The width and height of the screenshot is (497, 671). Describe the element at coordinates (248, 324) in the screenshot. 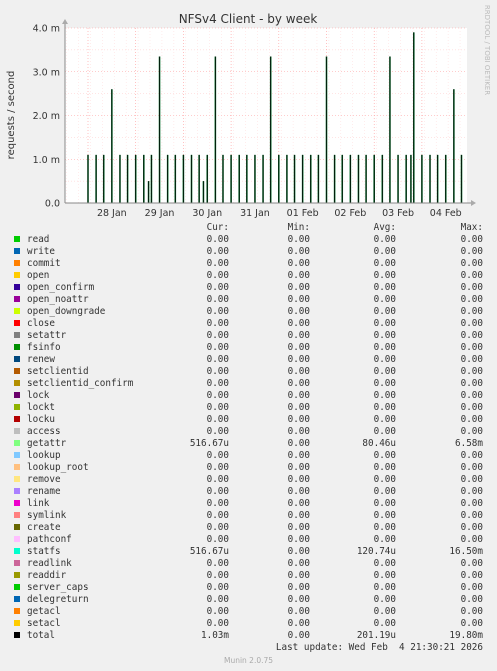

I see `legend-row: close 0.00 0.00 0.00 0.00` at that location.